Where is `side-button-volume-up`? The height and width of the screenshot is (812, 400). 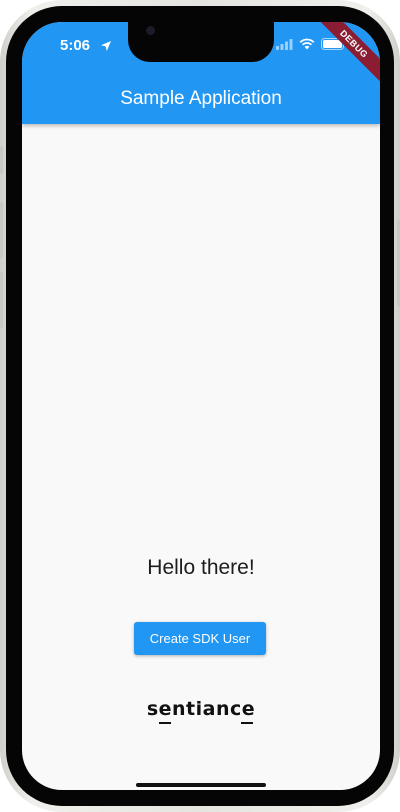 side-button-volume-up is located at coordinates (1, 230).